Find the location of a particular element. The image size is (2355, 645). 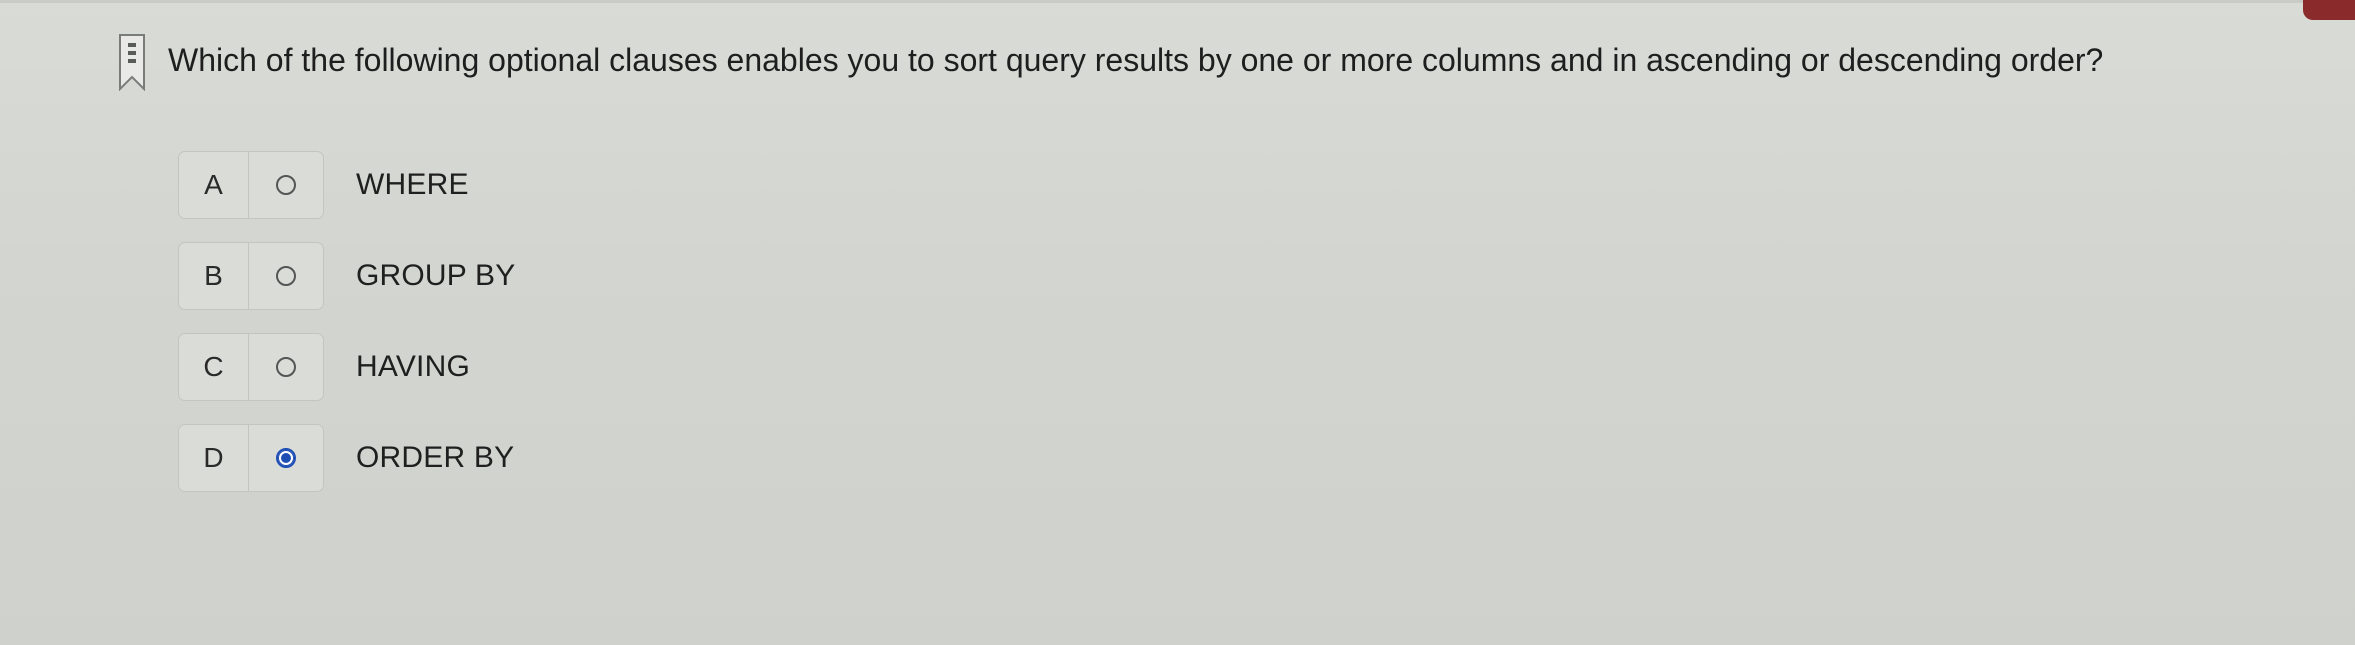

option-c-radio is located at coordinates (286, 367).